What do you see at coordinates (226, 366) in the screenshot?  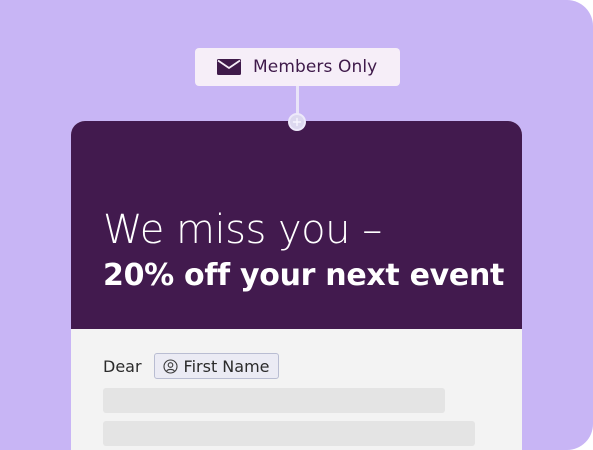 I see `merge-field-label: First Name` at bounding box center [226, 366].